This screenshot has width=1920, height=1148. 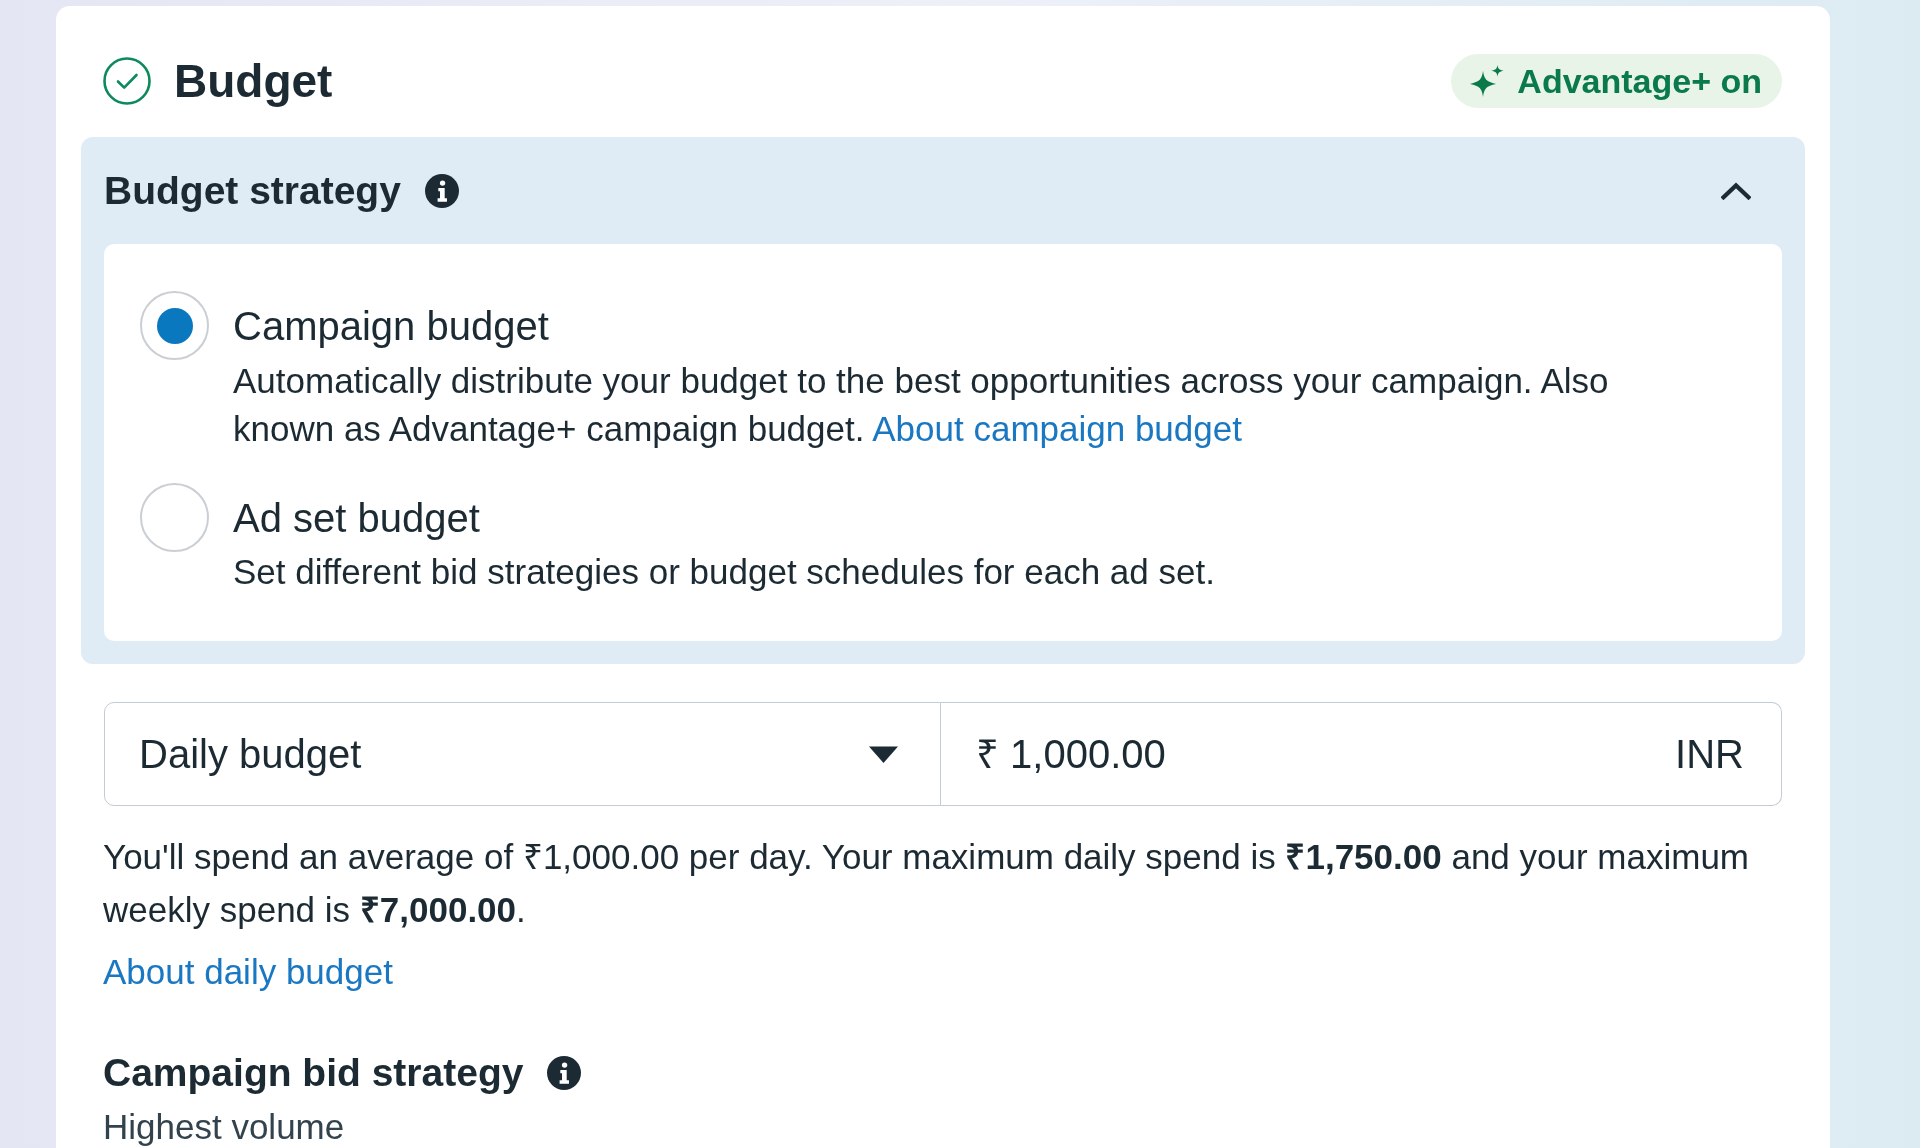 What do you see at coordinates (1057, 428) in the screenshot?
I see `about-campaign-budget-link: About campaign budget` at bounding box center [1057, 428].